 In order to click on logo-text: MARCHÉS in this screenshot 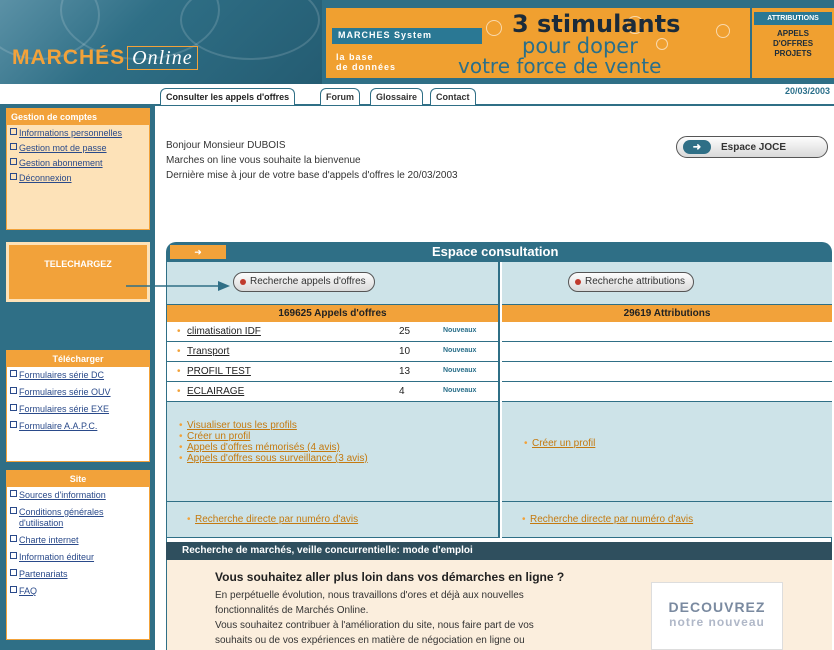, I will do `click(69, 57)`.